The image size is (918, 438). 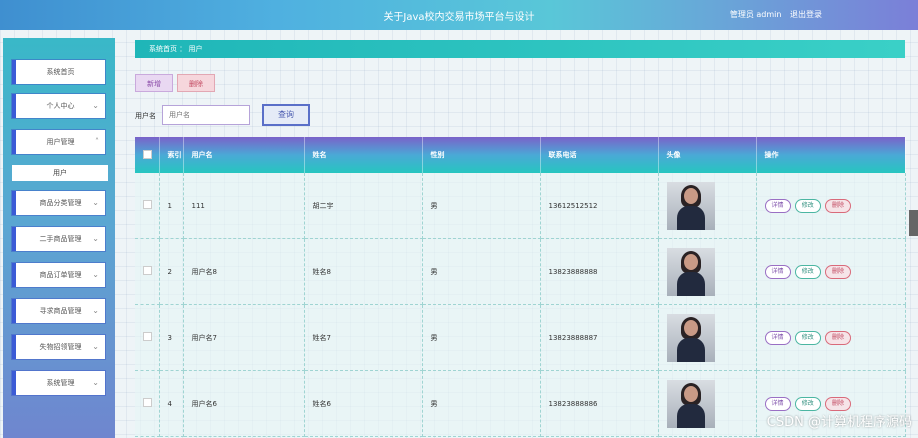 What do you see at coordinates (171, 155) in the screenshot?
I see `header-index: 索引` at bounding box center [171, 155].